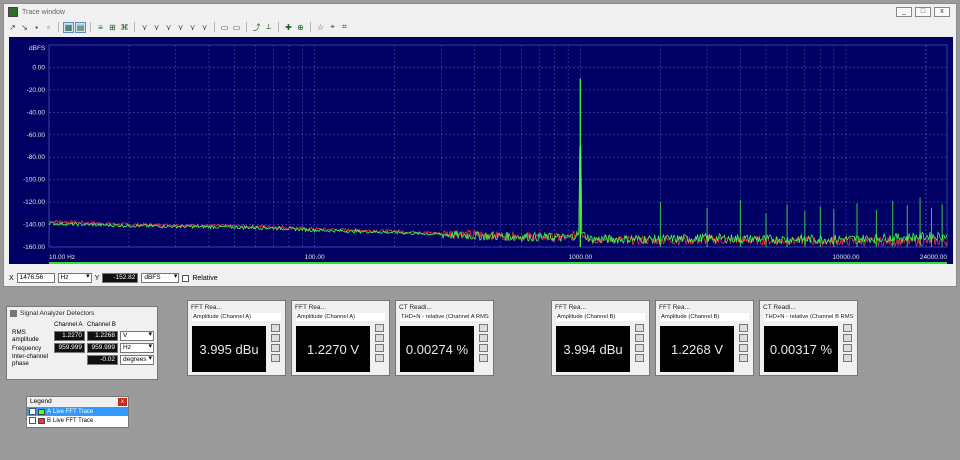 The height and width of the screenshot is (460, 960). I want to click on close-button: x, so click(942, 12).